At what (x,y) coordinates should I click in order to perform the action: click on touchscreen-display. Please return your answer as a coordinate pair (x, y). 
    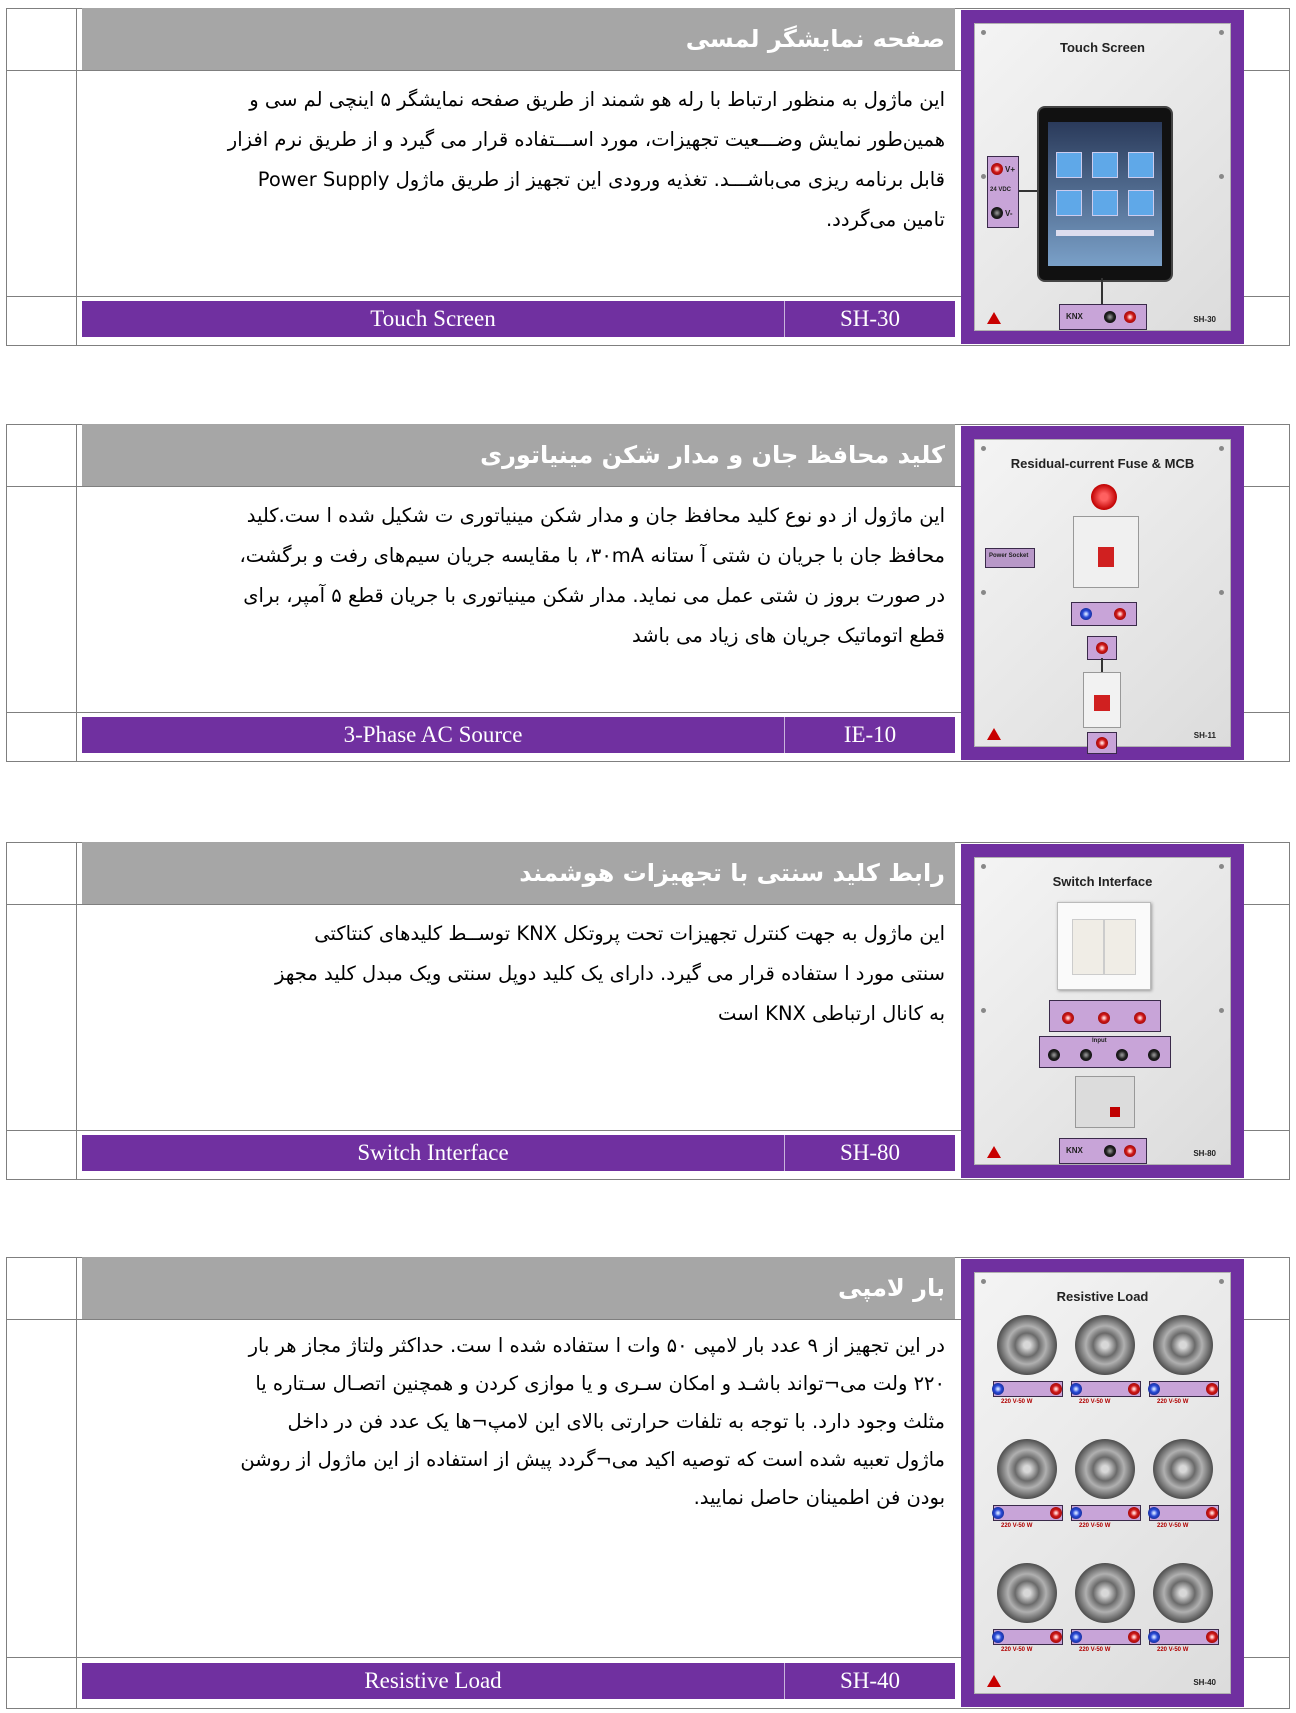
    Looking at the image, I should click on (1105, 194).